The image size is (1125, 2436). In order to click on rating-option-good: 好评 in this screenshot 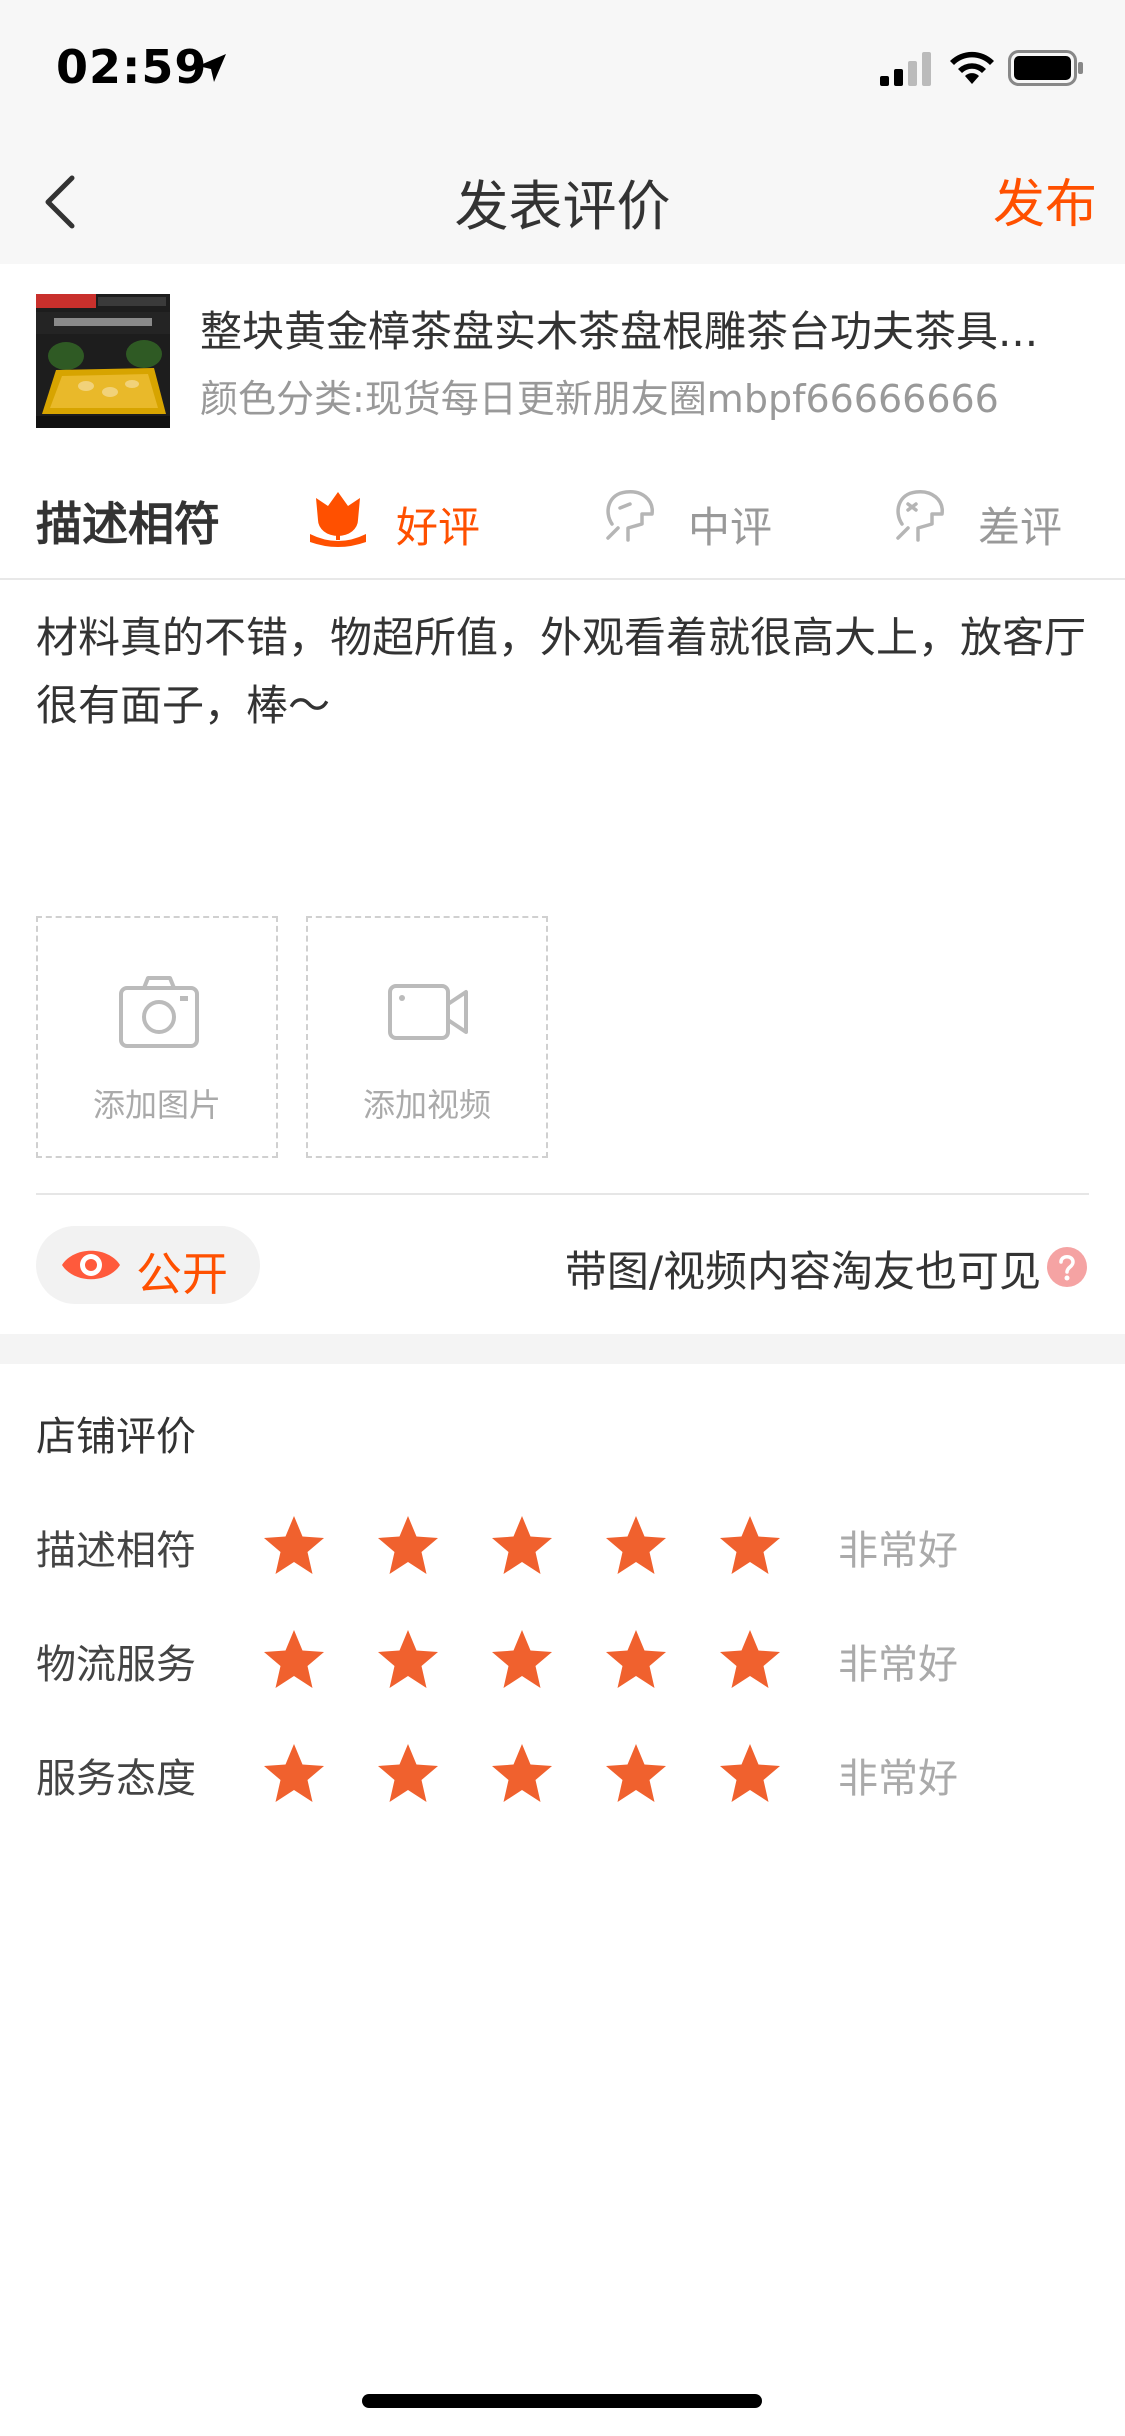, I will do `click(401, 516)`.